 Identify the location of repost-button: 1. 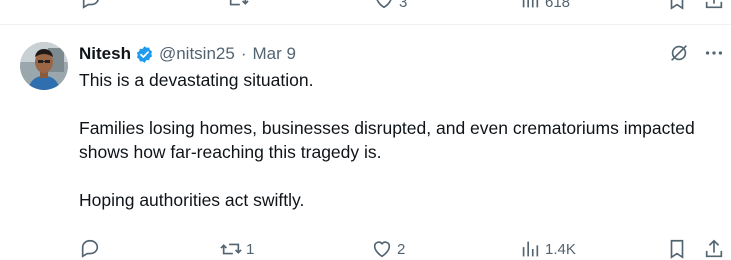
(237, 249).